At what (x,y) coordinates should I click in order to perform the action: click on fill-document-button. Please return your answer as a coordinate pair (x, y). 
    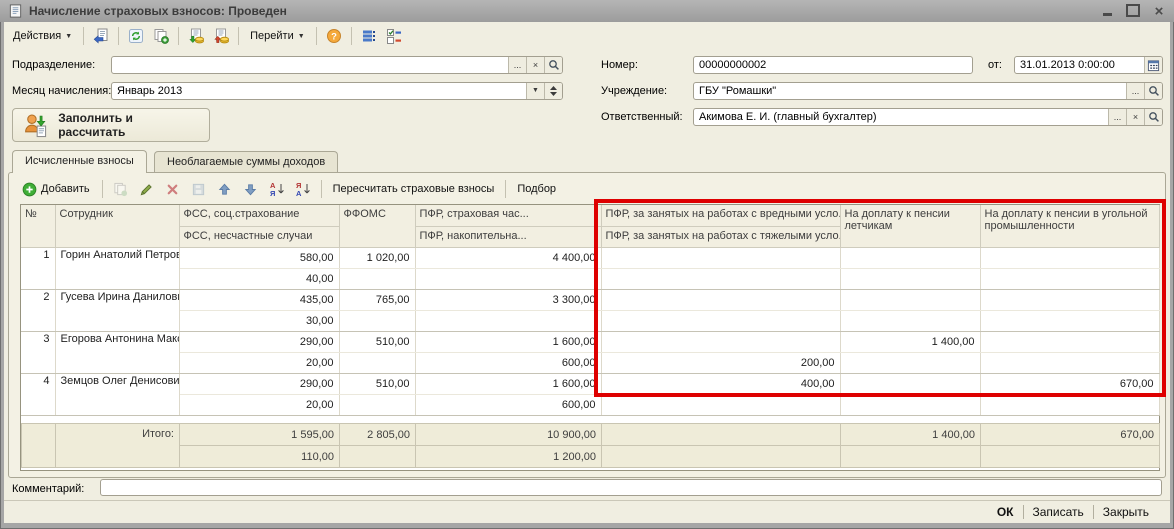
    Looking at the image, I should click on (196, 36).